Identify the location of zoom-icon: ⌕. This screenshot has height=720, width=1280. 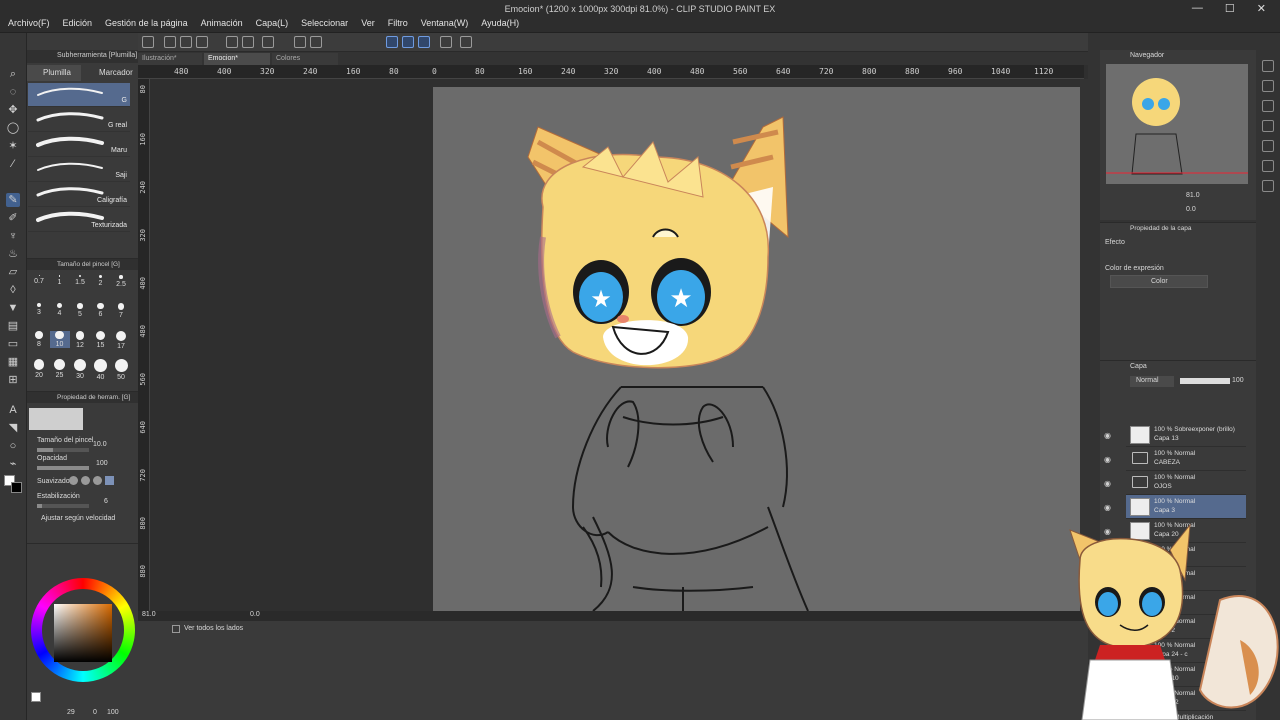
(13, 74).